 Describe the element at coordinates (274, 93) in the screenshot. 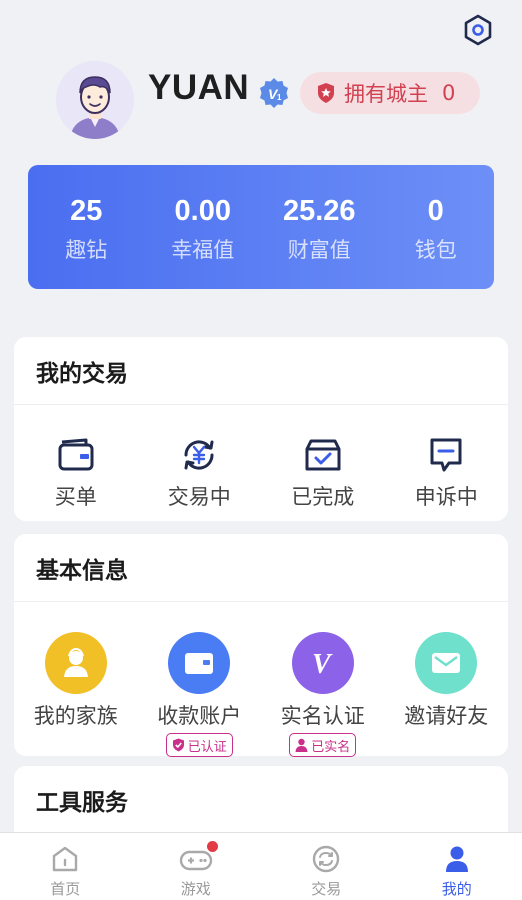

I see `vip-badge-icon: V 1` at that location.